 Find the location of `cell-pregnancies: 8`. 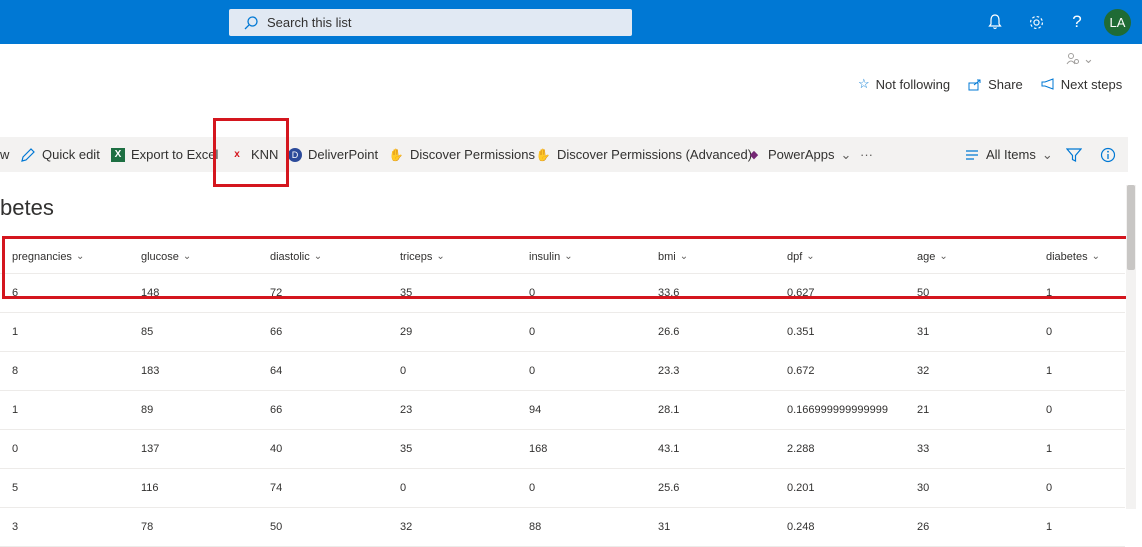

cell-pregnancies: 8 is located at coordinates (15, 371).